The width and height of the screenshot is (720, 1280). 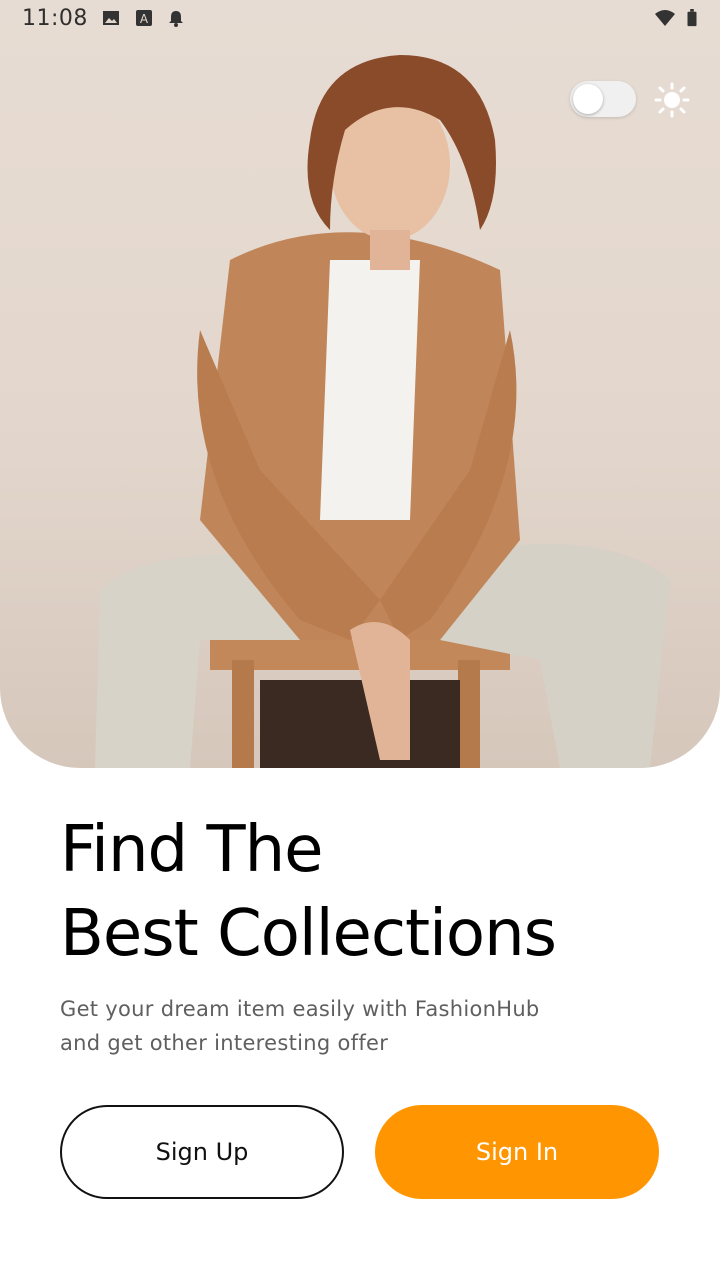 What do you see at coordinates (360, 18) in the screenshot?
I see `status-bar: 11:08 A` at bounding box center [360, 18].